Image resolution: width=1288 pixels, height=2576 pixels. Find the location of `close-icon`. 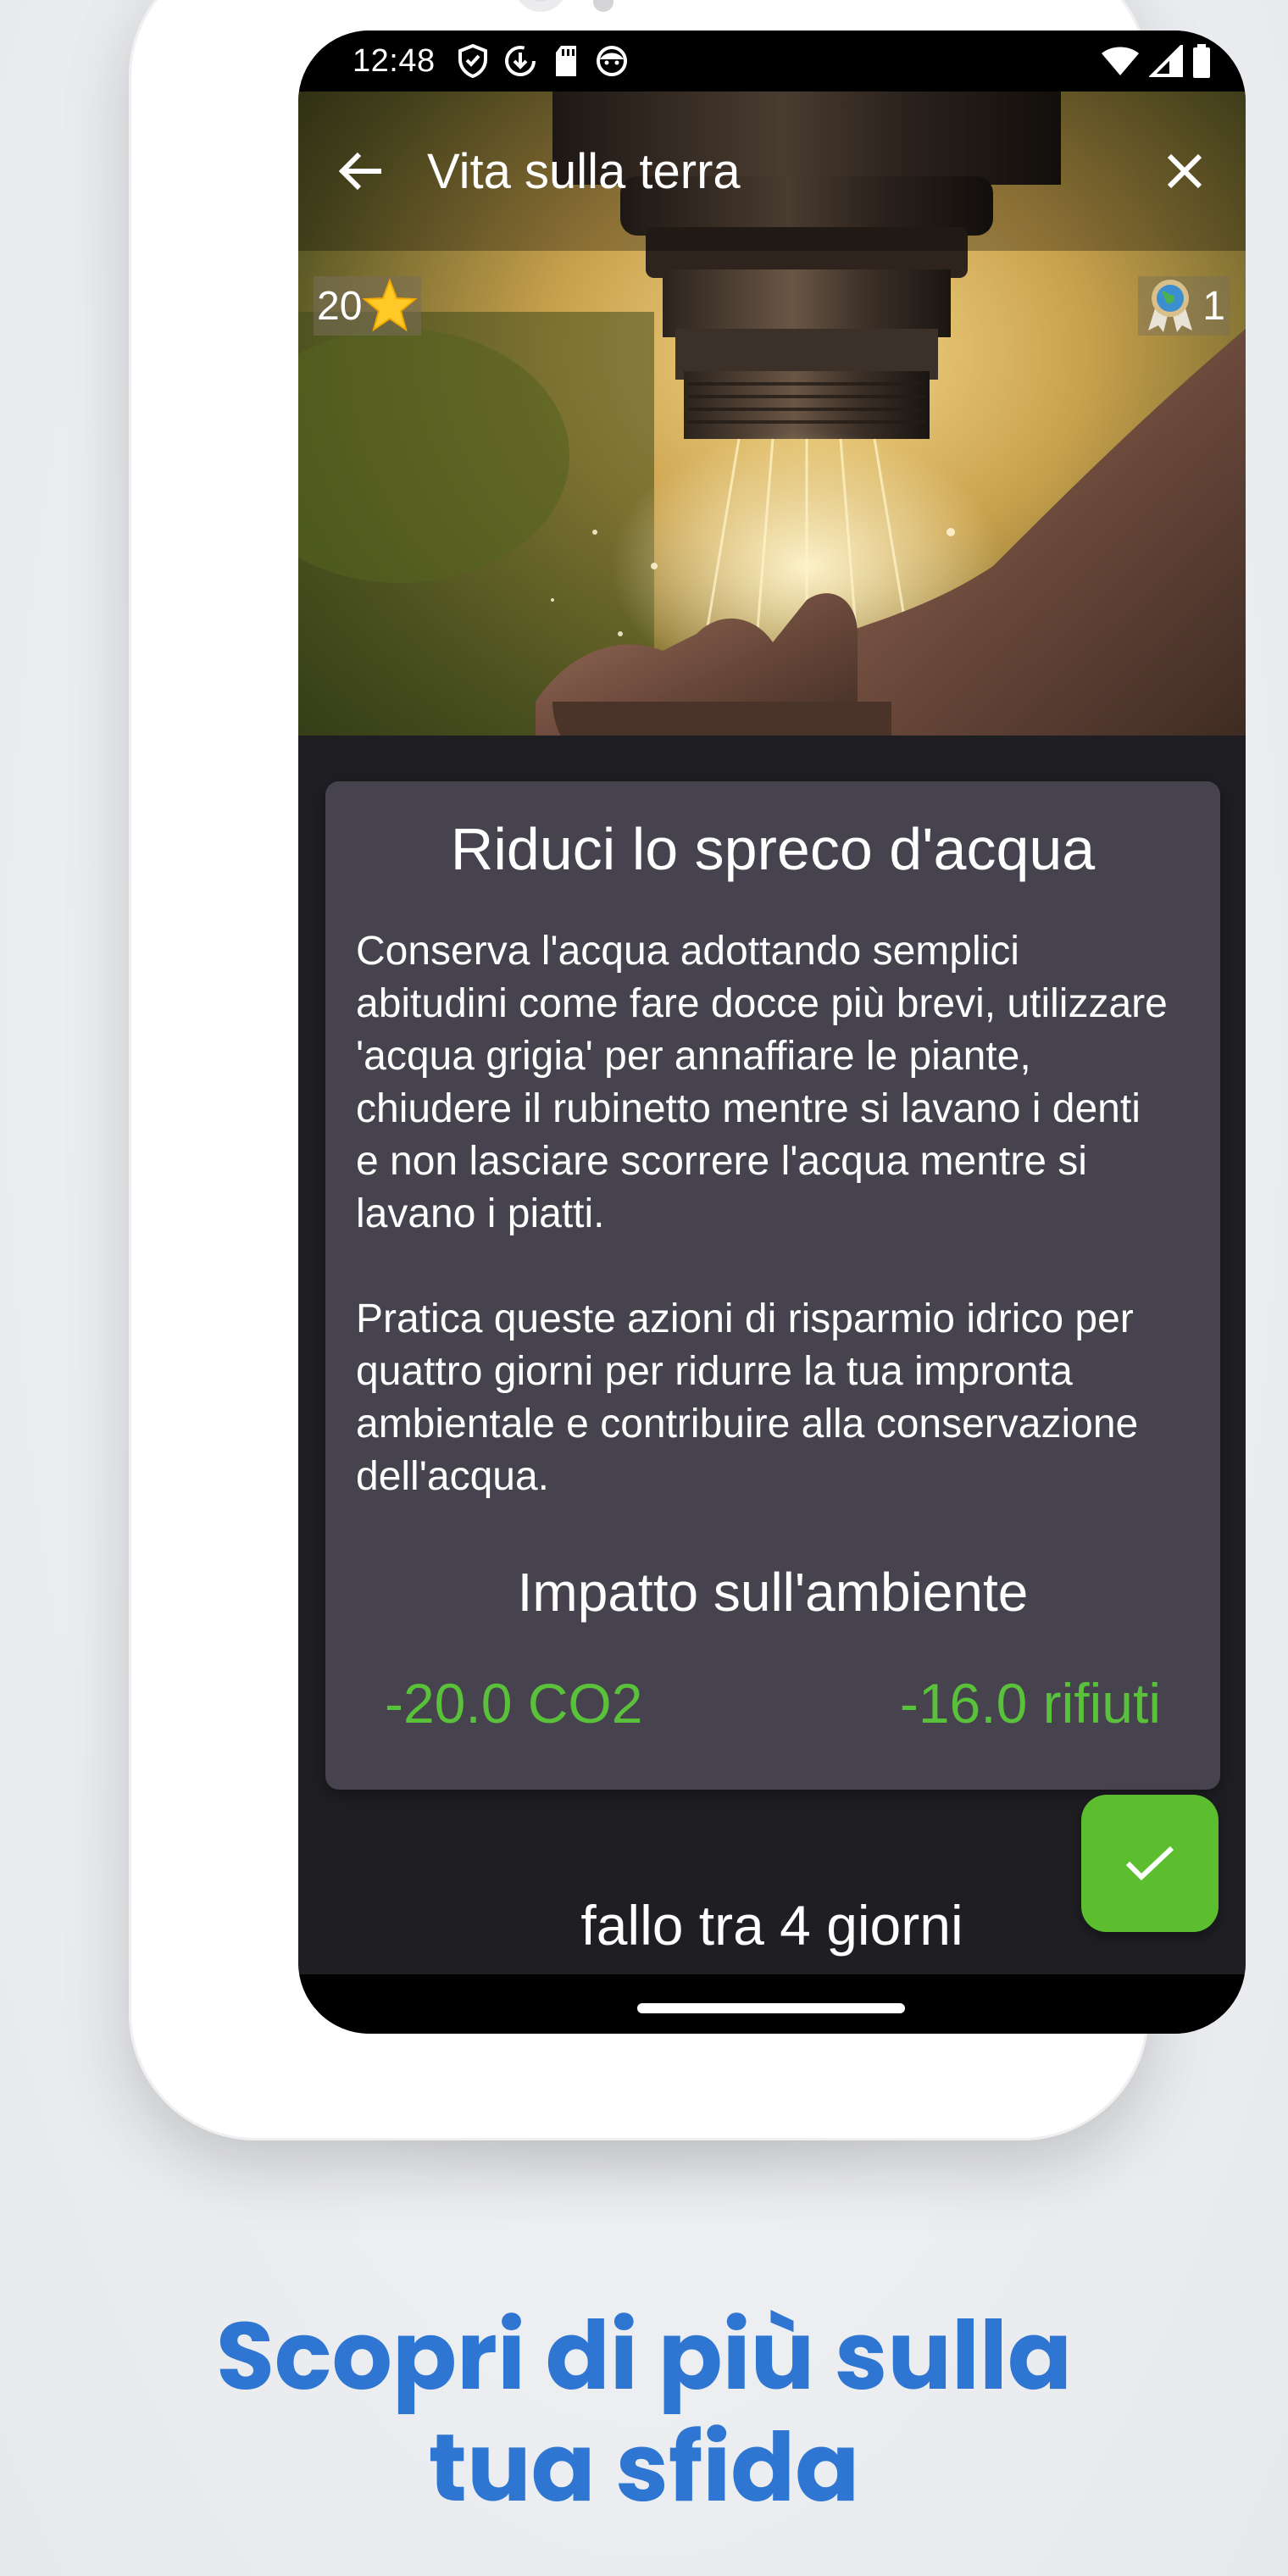

close-icon is located at coordinates (1184, 171).